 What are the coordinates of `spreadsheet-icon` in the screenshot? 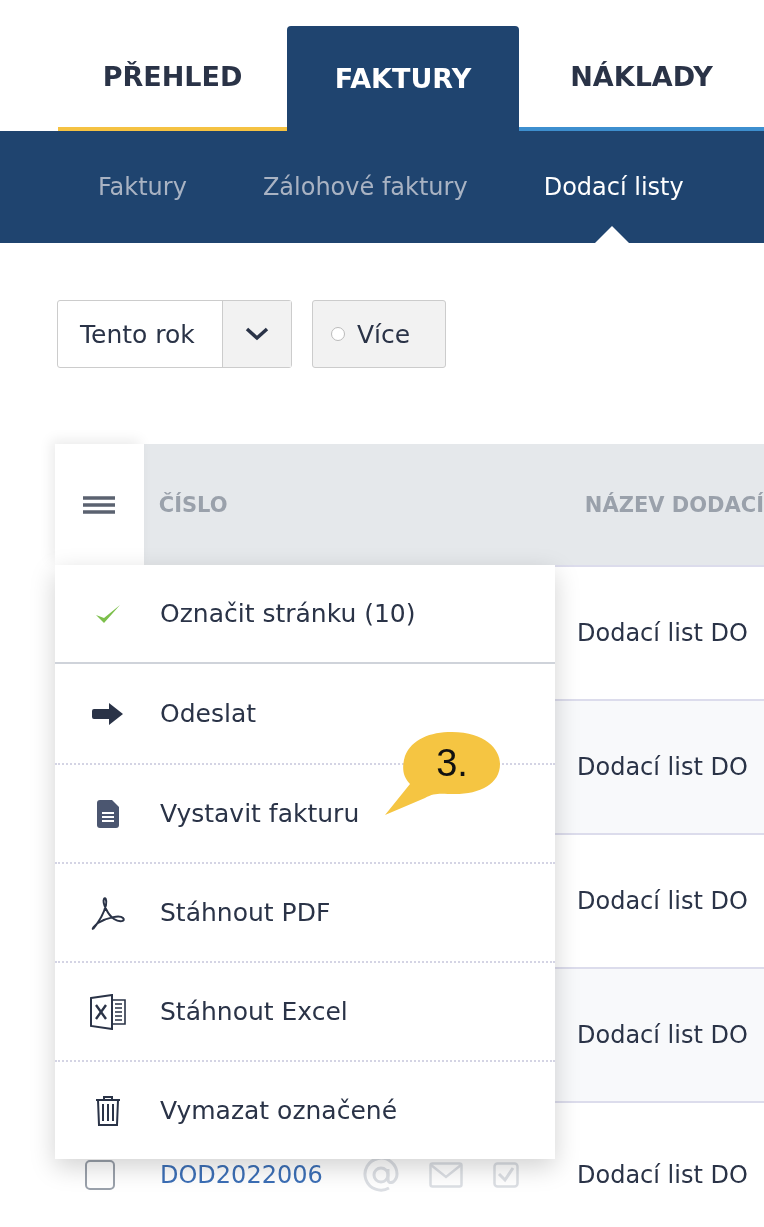 It's located at (107, 1011).